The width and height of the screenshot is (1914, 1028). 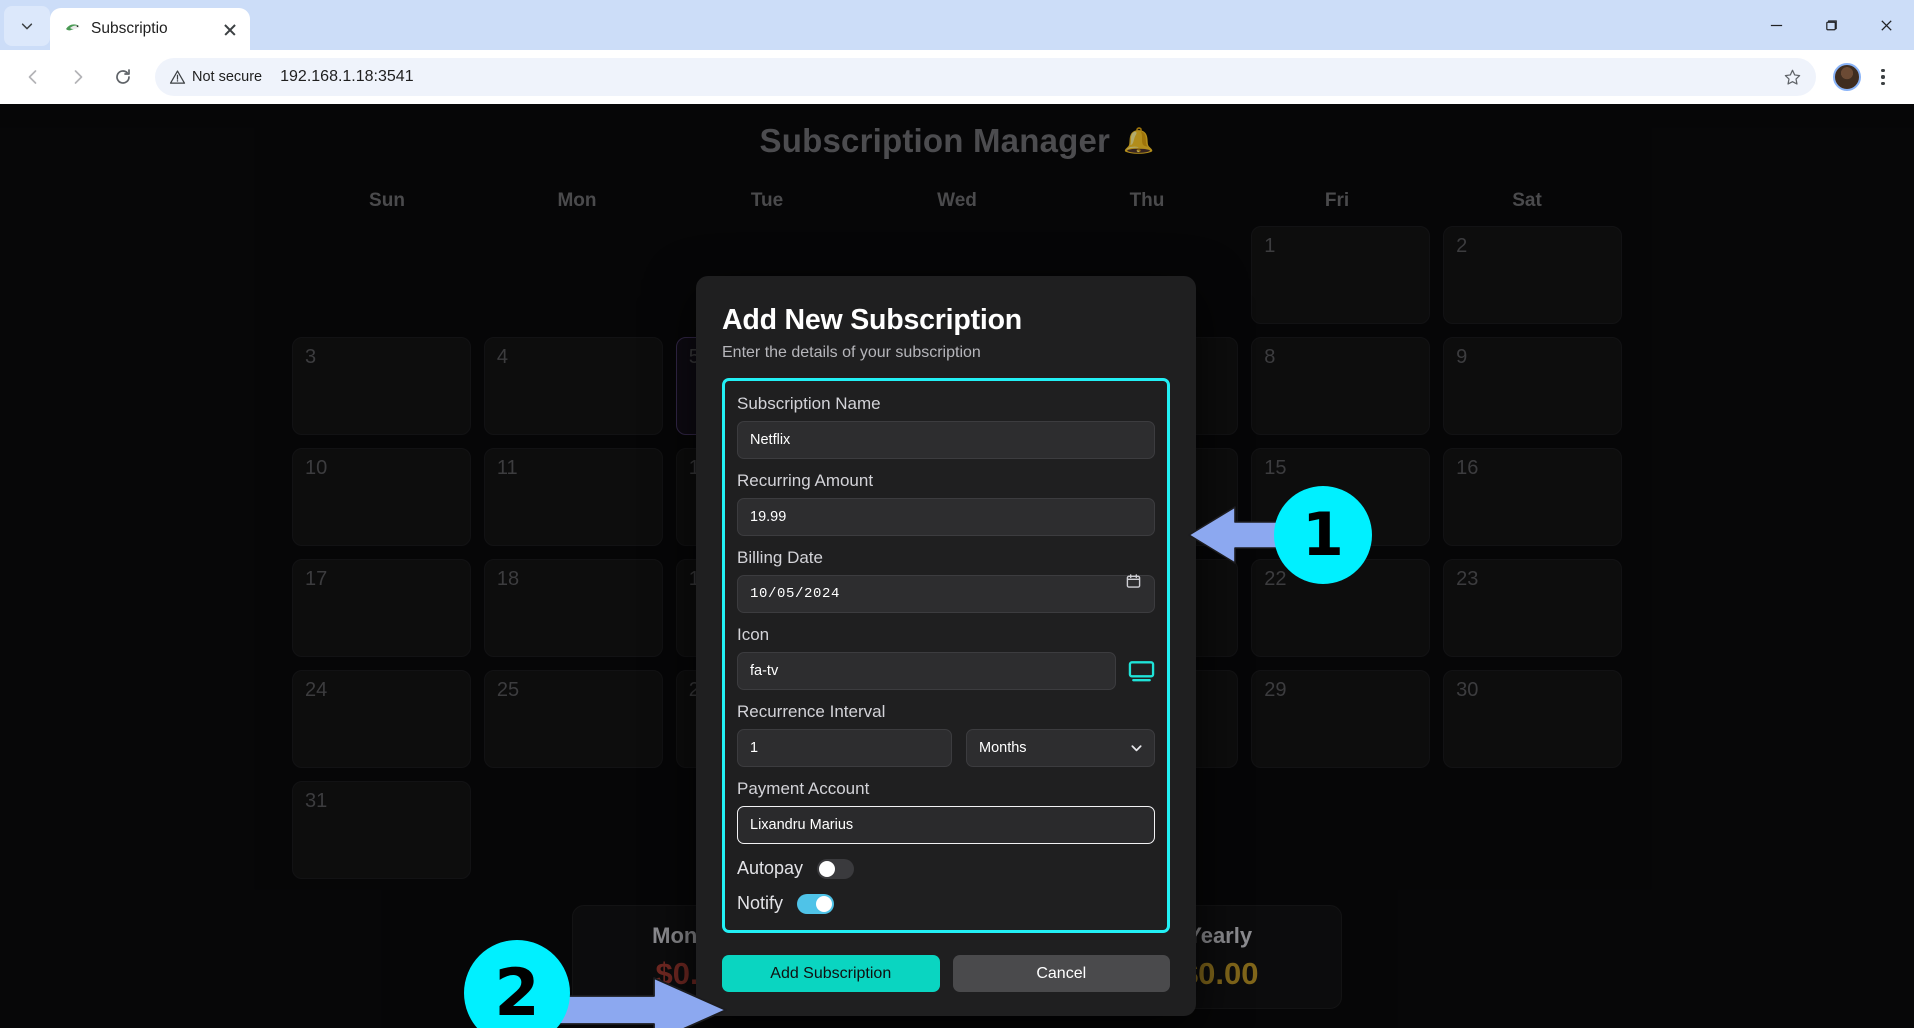 I want to click on billing-date-input: 10/05/2024, so click(x=946, y=594).